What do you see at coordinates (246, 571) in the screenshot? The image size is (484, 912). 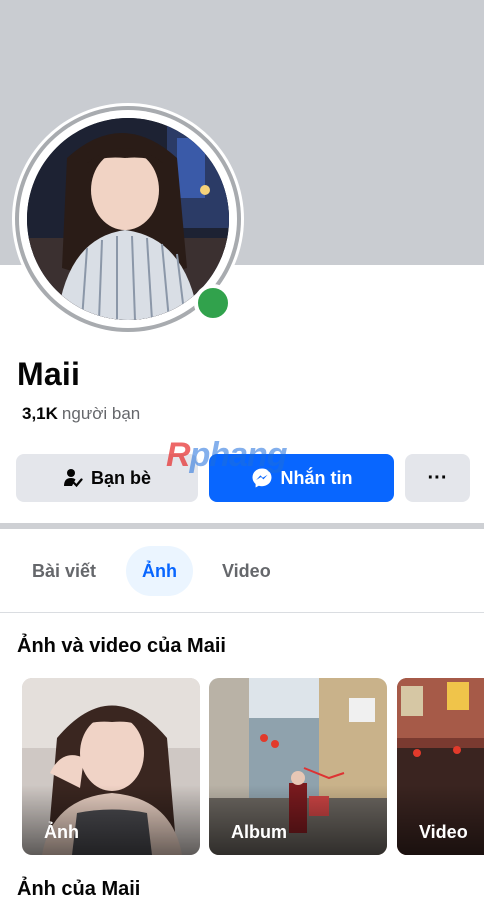 I see `tab-video: Video` at bounding box center [246, 571].